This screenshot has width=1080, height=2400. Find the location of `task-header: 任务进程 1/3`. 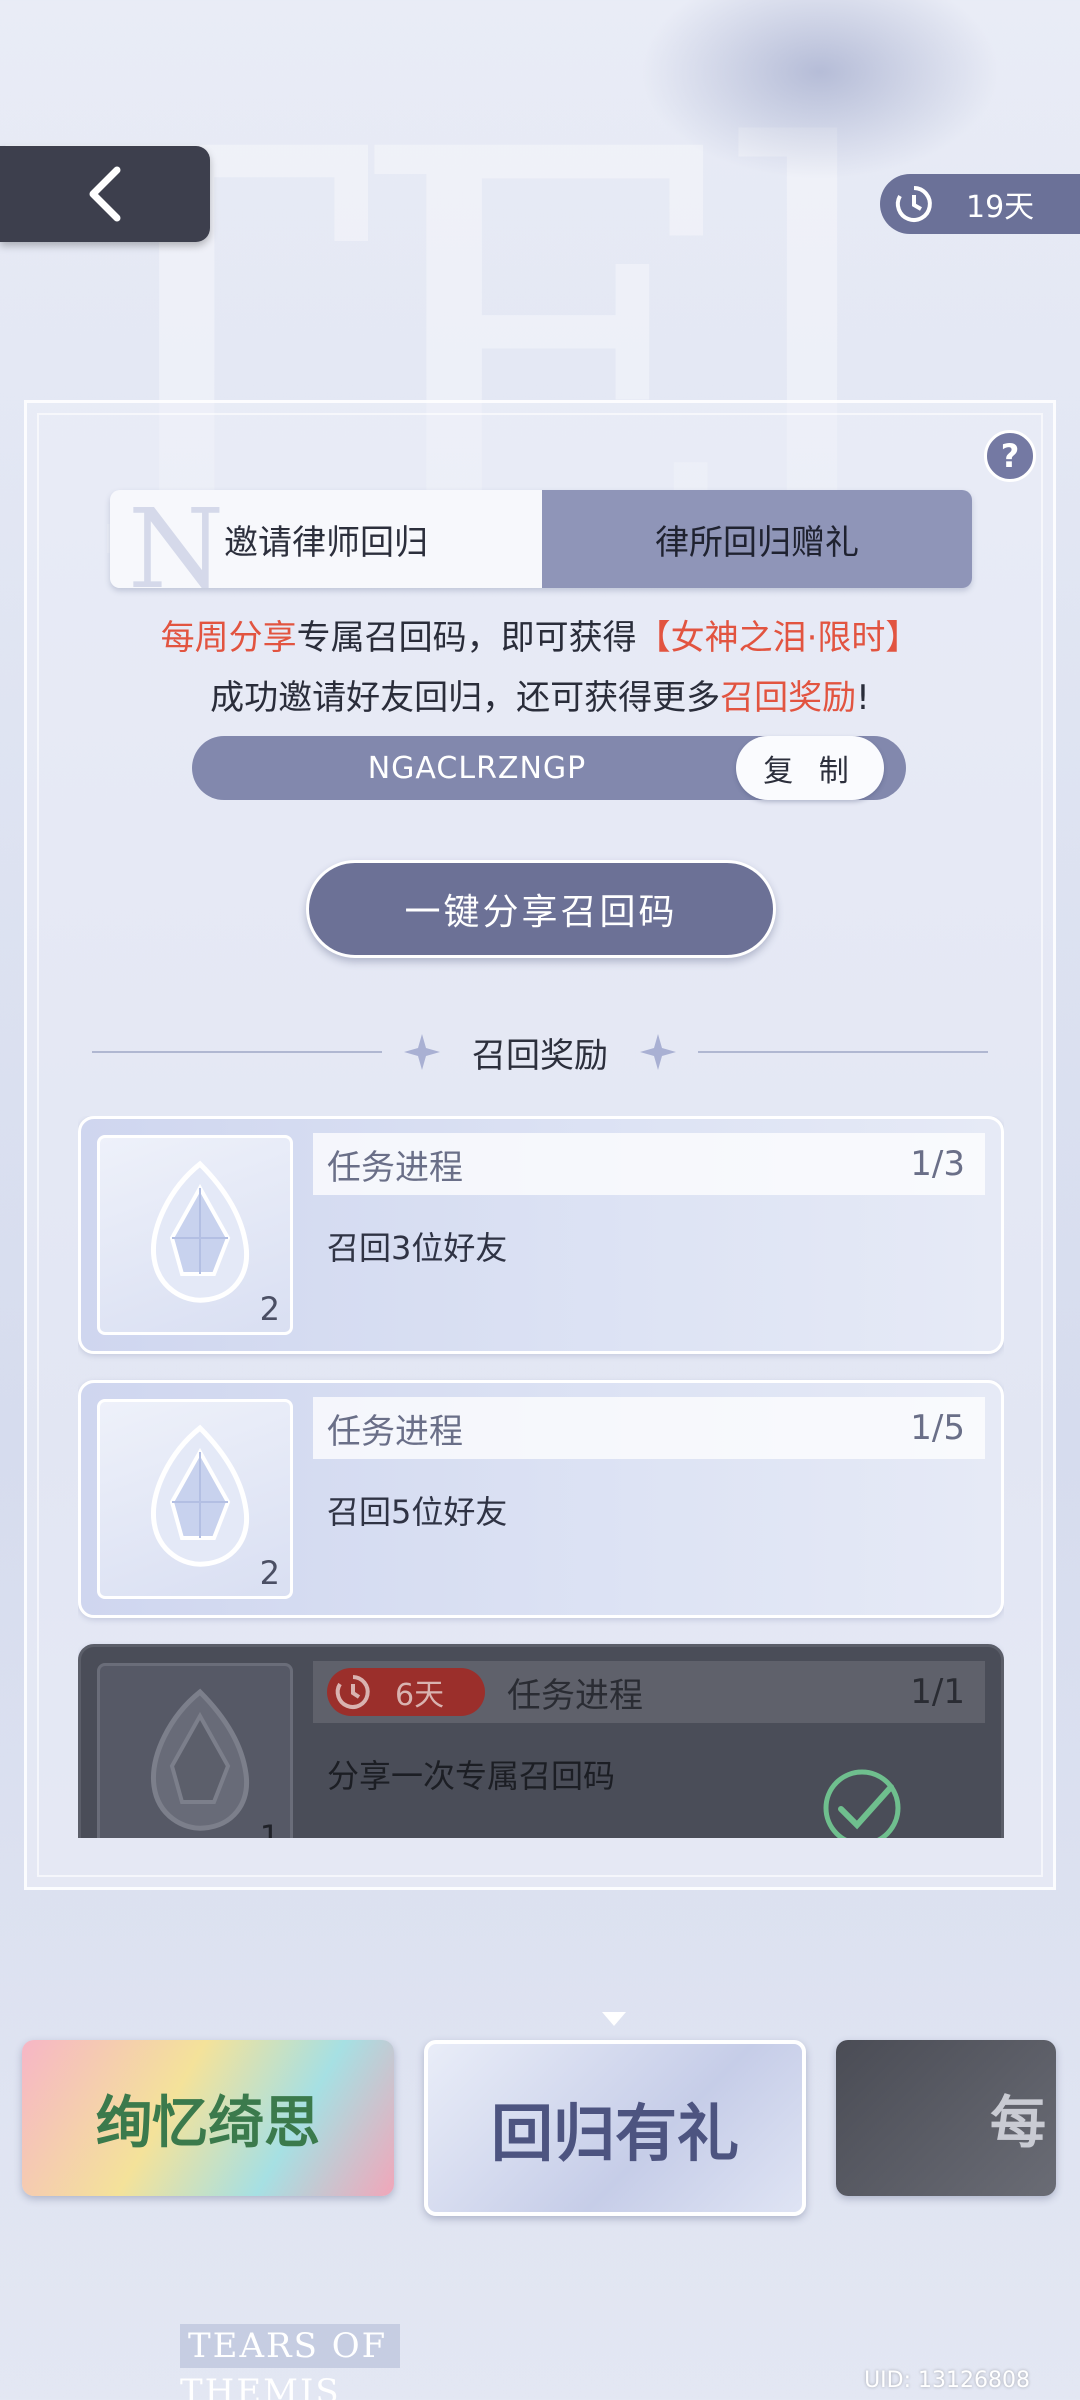

task-header: 任务进程 1/3 is located at coordinates (649, 1164).